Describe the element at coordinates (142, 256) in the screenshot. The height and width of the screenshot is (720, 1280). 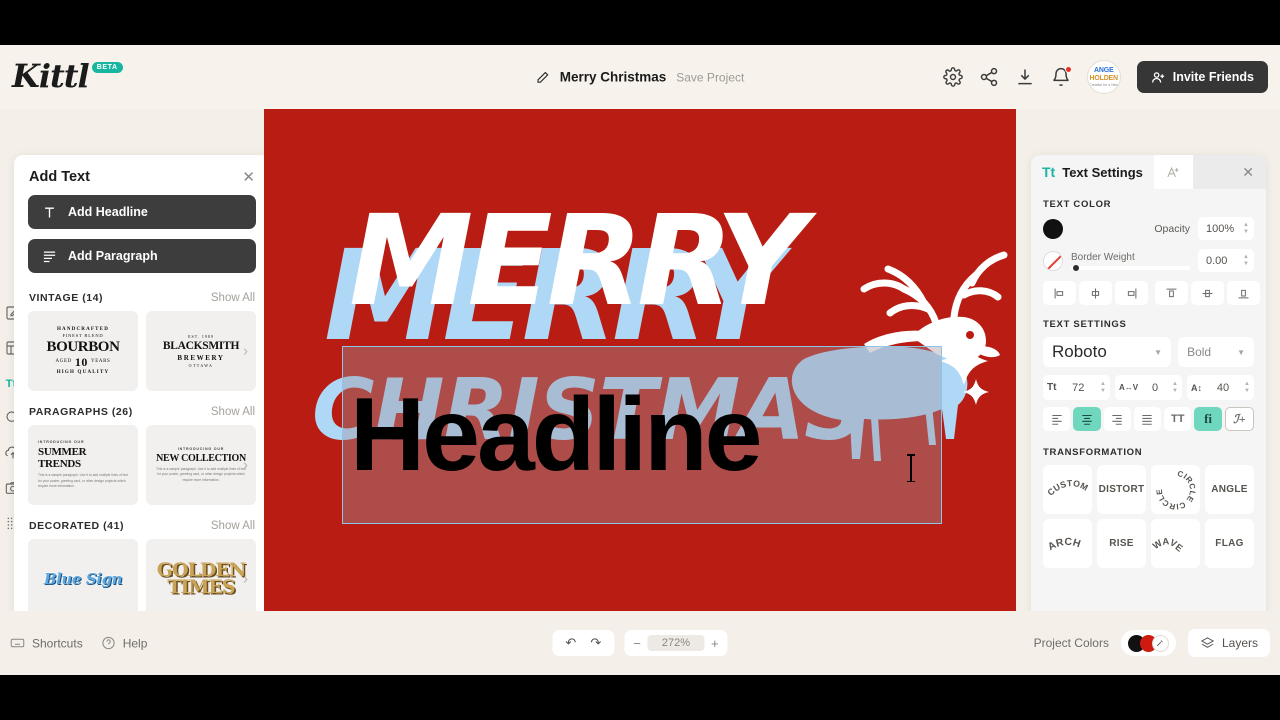
I see `add-paragraph-button: Add Paragraph` at that location.